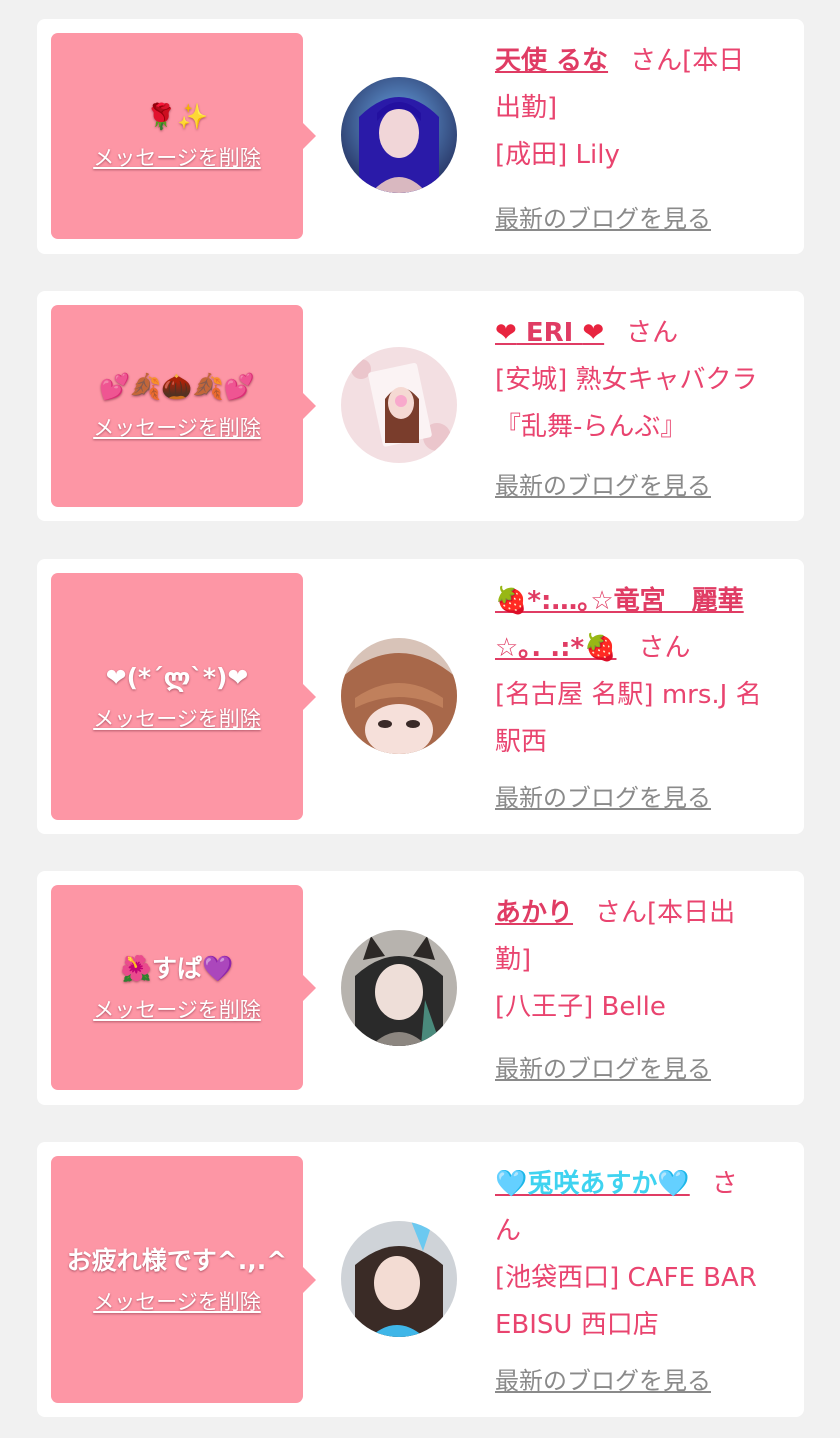  I want to click on message-text: ❤(*´ლ`*)❤, so click(177, 677).